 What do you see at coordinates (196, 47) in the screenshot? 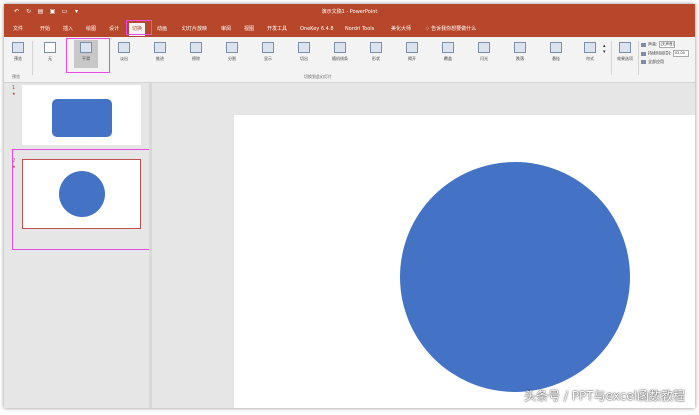
I see `wipe-icon` at bounding box center [196, 47].